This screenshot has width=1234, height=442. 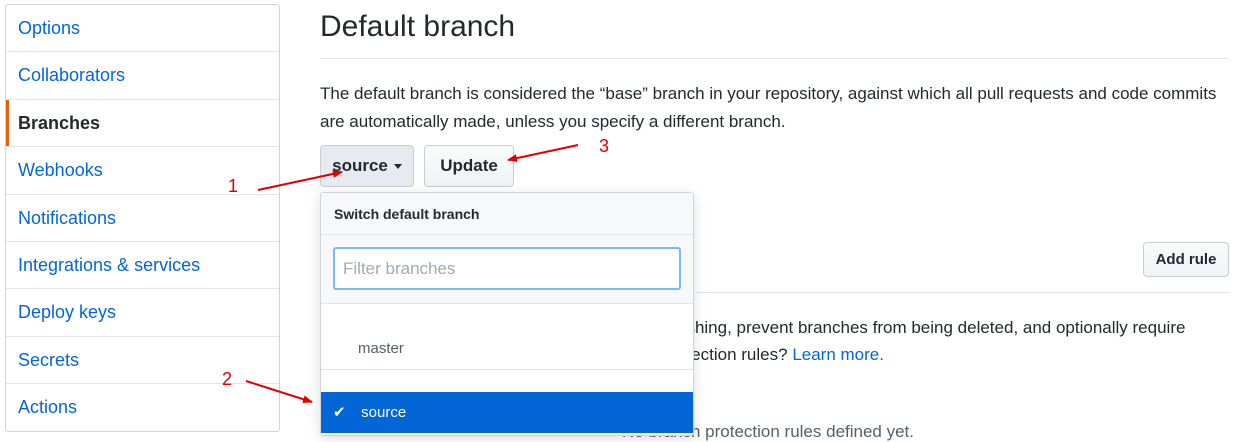 I want to click on sidebar-item-secrets: Secrets, so click(x=142, y=361).